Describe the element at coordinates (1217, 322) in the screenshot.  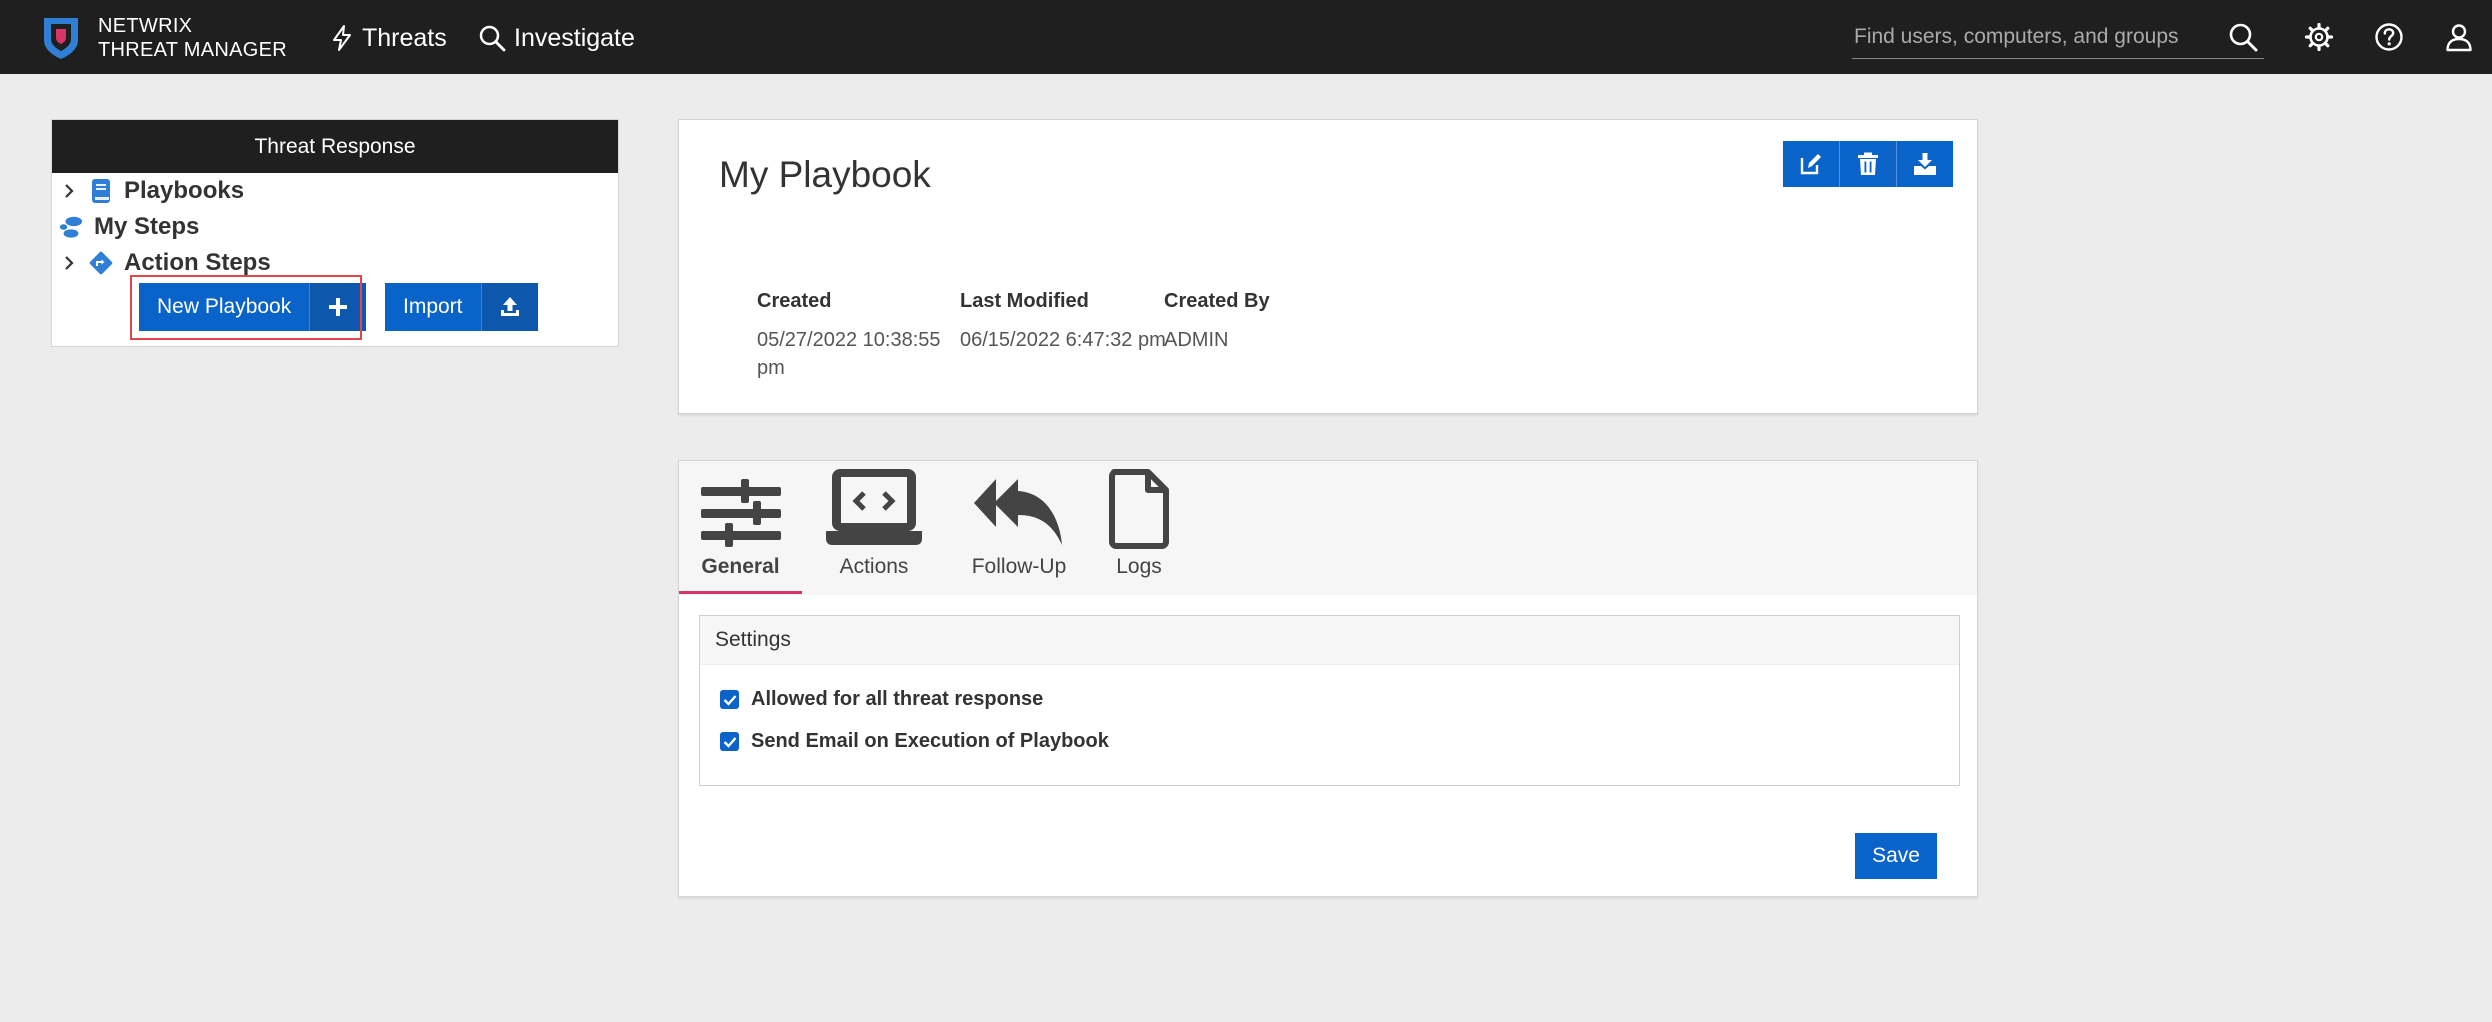
I see `created-by-column: Created By ADMIN` at that location.